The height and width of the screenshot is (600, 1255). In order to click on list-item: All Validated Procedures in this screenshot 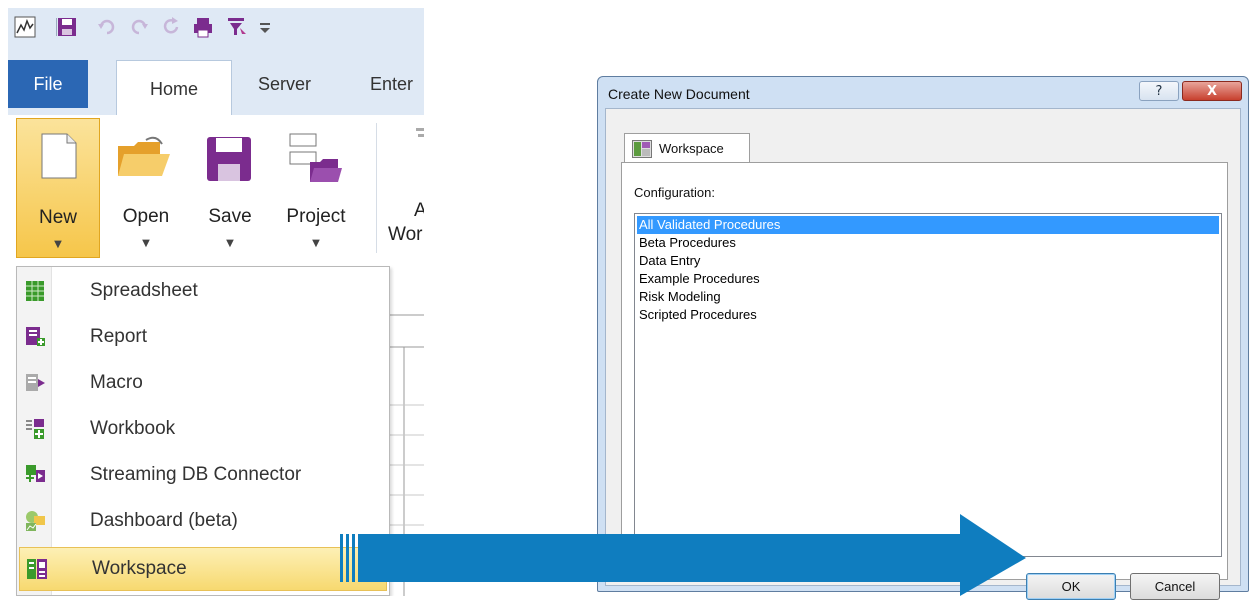, I will do `click(928, 225)`.